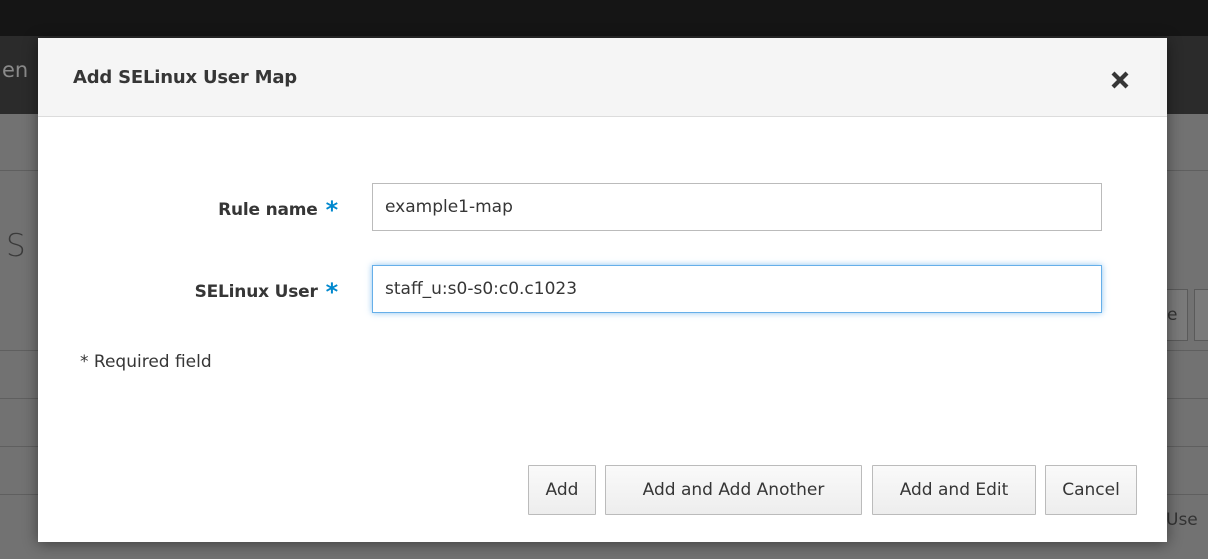  Describe the element at coordinates (562, 490) in the screenshot. I see `add-button: Add` at that location.